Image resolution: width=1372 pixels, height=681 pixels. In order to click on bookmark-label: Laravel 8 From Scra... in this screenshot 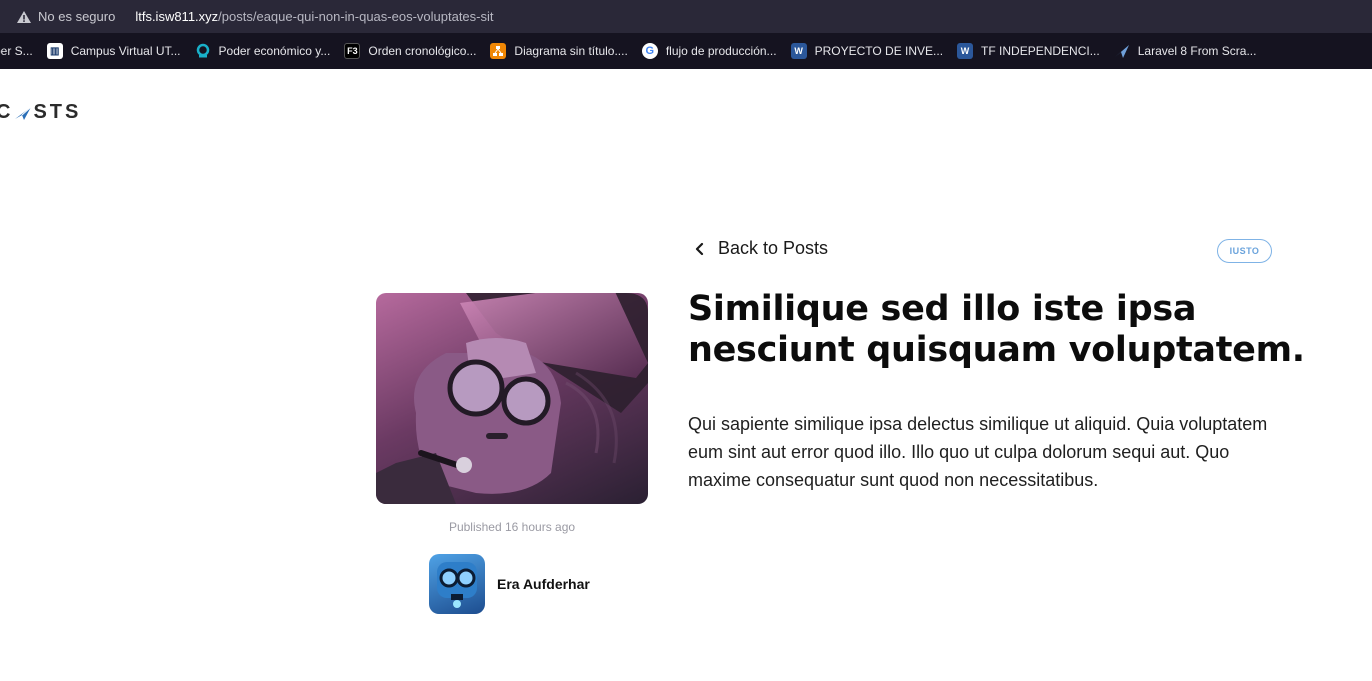, I will do `click(1197, 51)`.